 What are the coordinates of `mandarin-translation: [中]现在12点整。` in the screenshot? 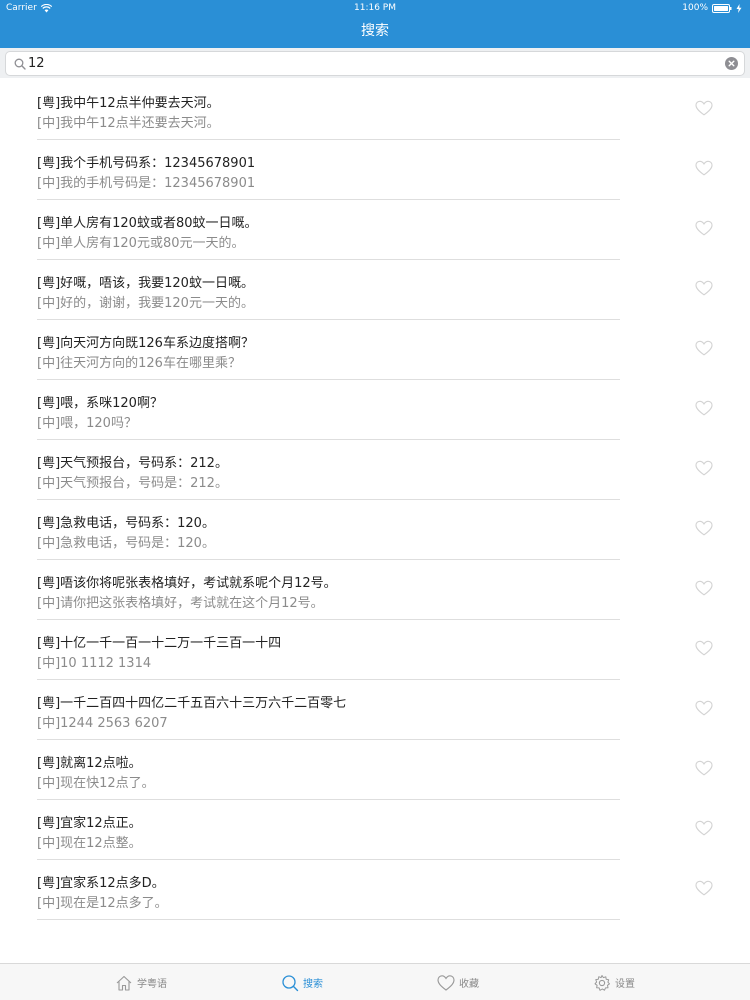 It's located at (89, 843).